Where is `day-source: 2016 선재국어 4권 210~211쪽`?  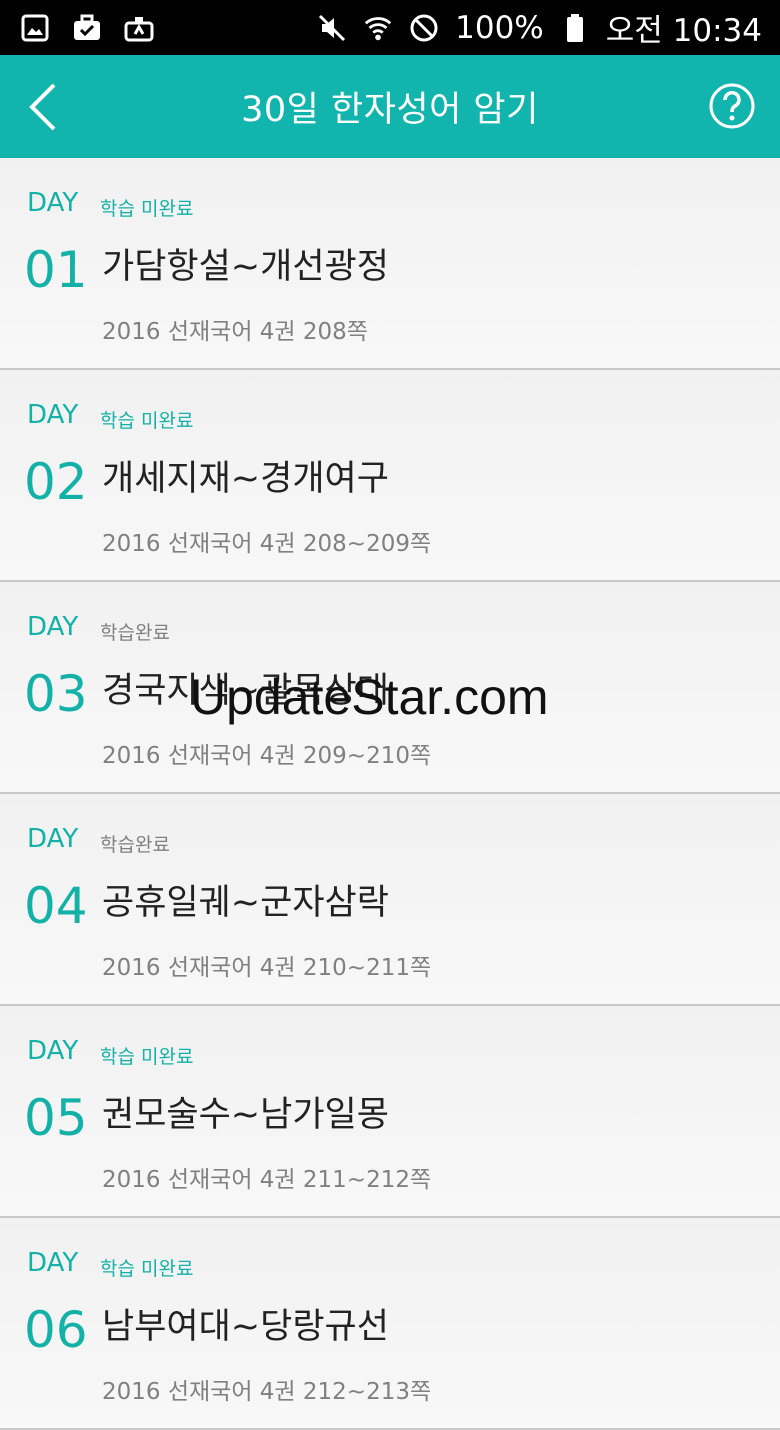 day-source: 2016 선재국어 4권 210~211쪽 is located at coordinates (267, 968).